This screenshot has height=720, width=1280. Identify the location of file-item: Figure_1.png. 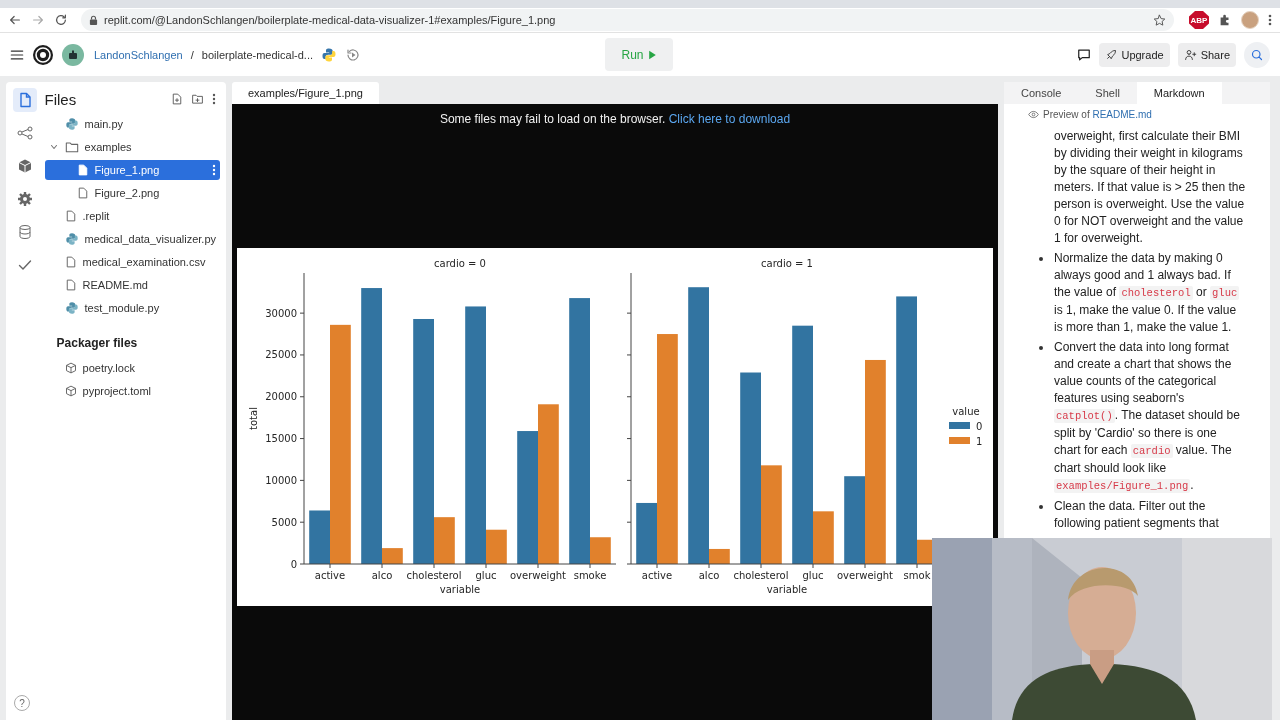
(132, 170).